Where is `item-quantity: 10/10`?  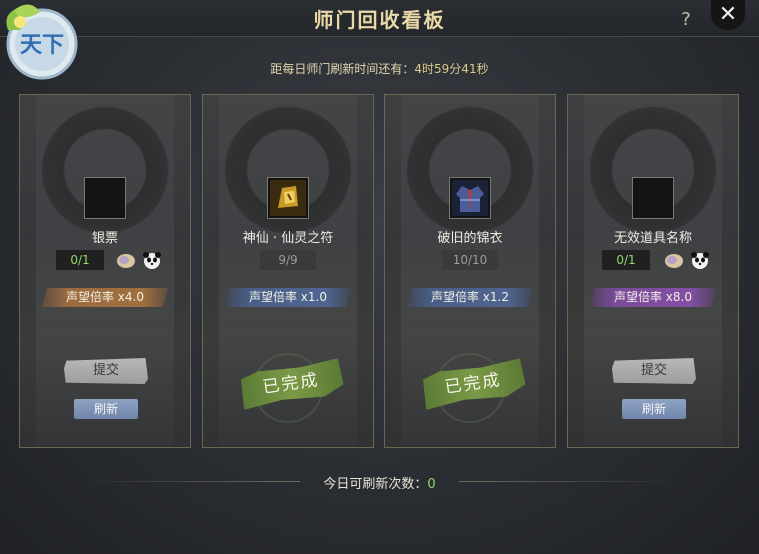 item-quantity: 10/10 is located at coordinates (470, 260).